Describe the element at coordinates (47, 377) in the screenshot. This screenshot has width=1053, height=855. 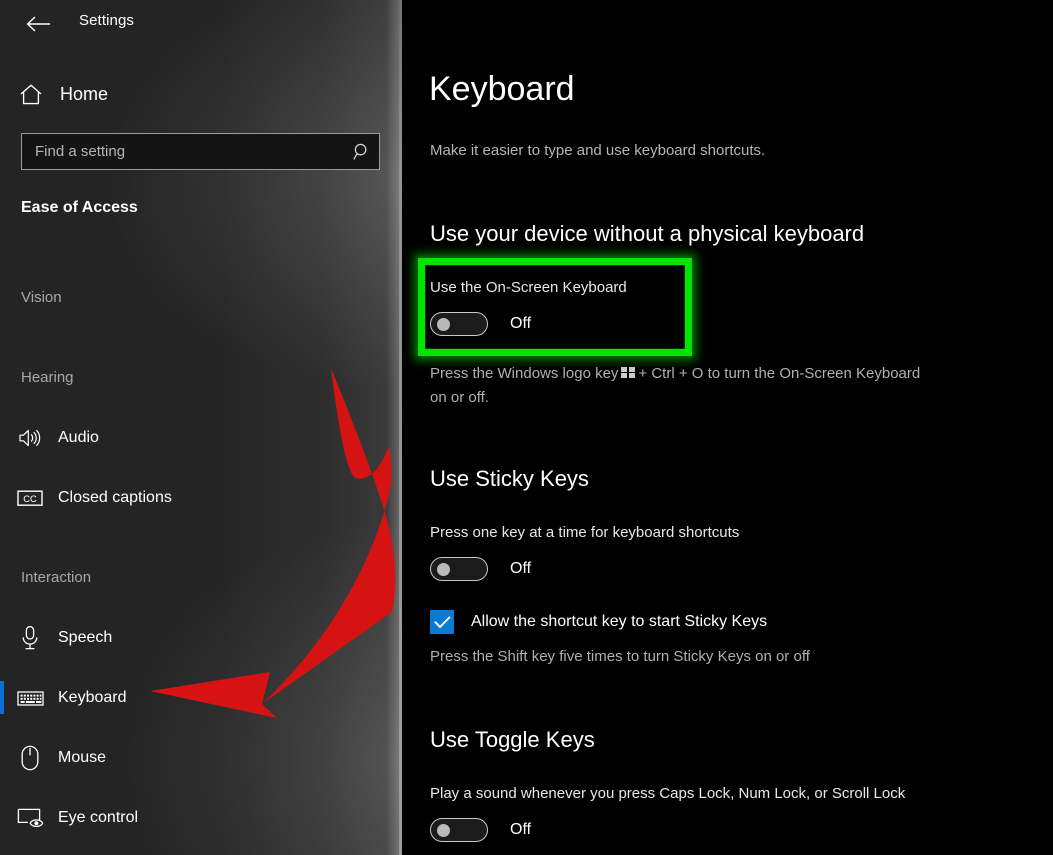
I see `sidebar-group-hearing: Hearing` at that location.